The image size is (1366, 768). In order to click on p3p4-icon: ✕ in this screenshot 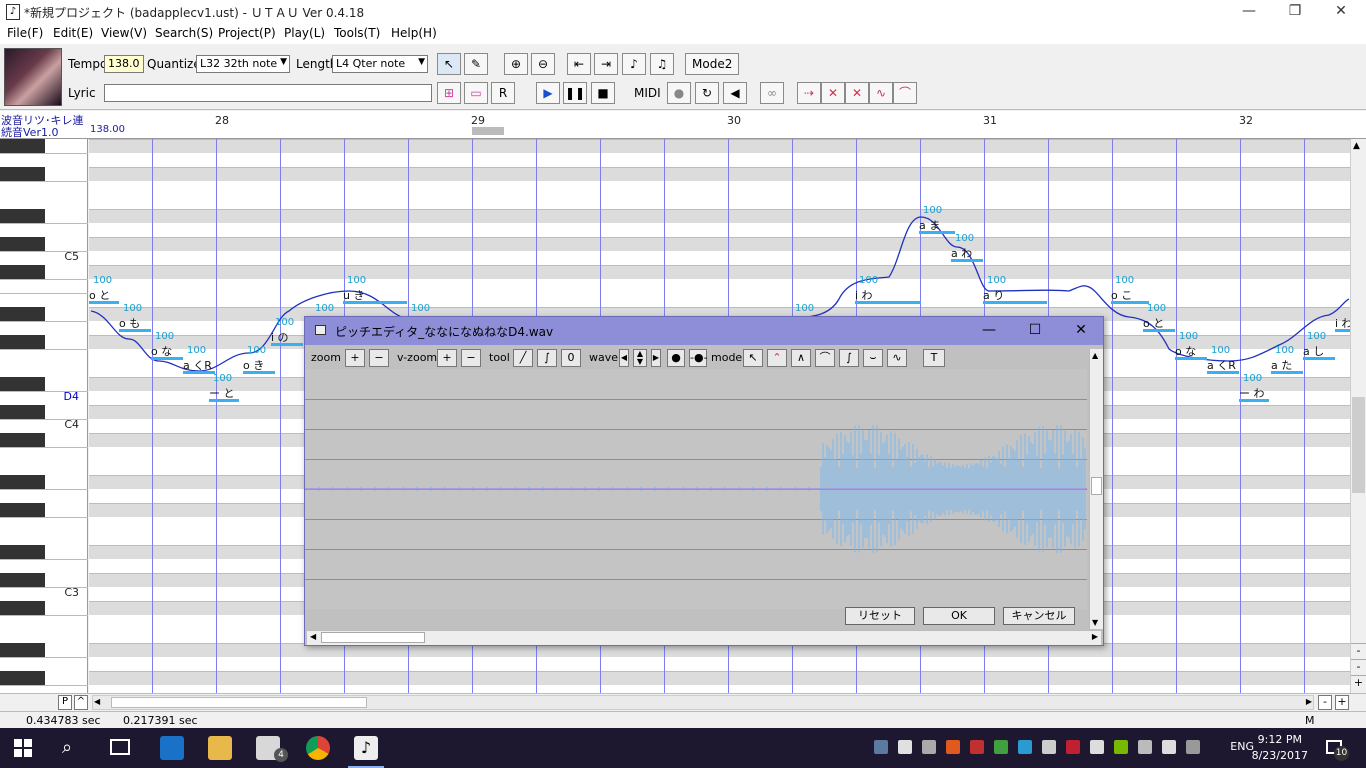, I will do `click(857, 93)`.